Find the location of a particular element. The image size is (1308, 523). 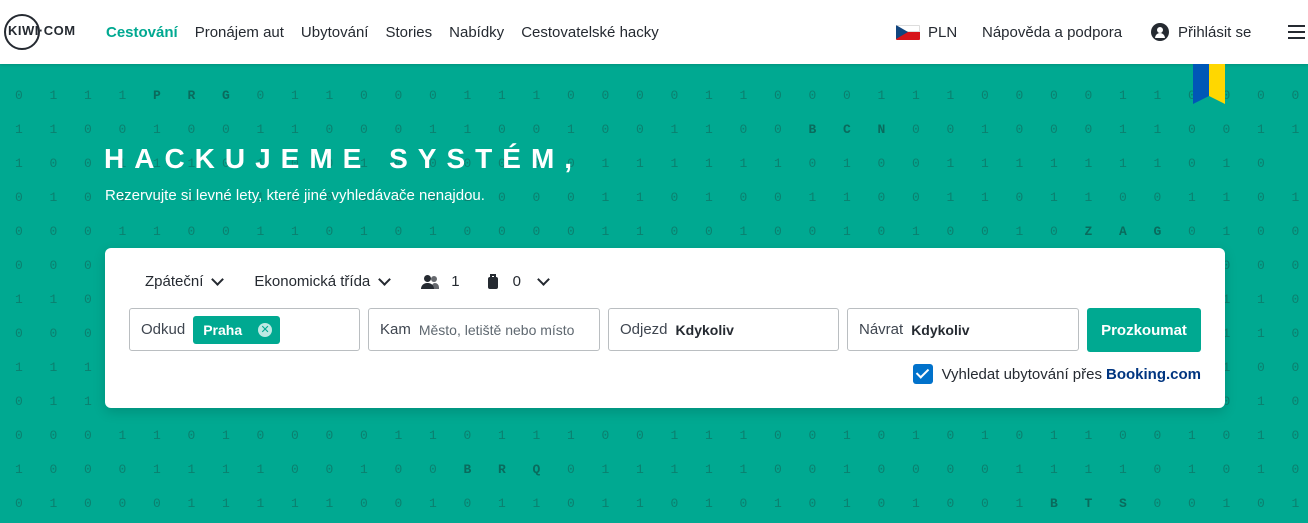

help-label: Nápověda a podpora is located at coordinates (1052, 32).